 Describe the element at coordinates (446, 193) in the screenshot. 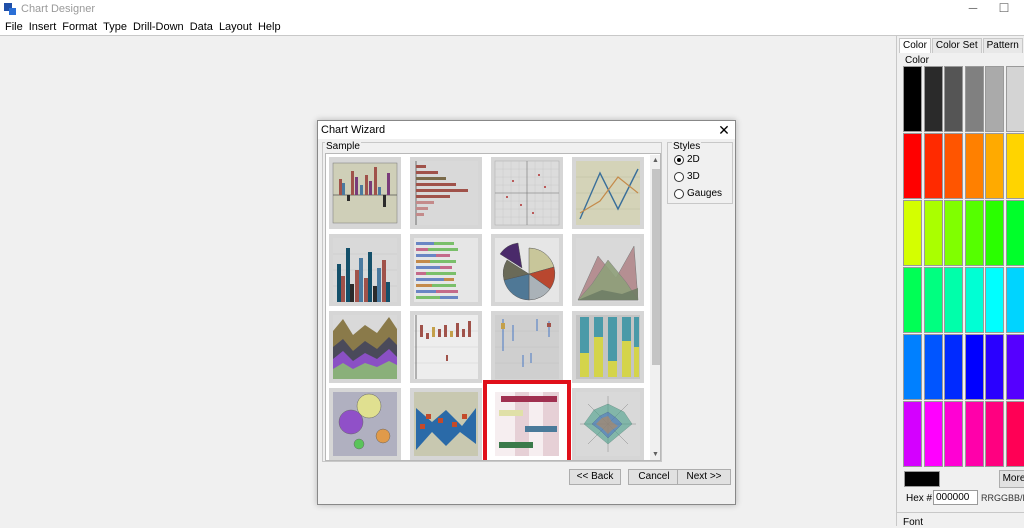

I see `horizontal-bar-chart-thumbnail` at that location.